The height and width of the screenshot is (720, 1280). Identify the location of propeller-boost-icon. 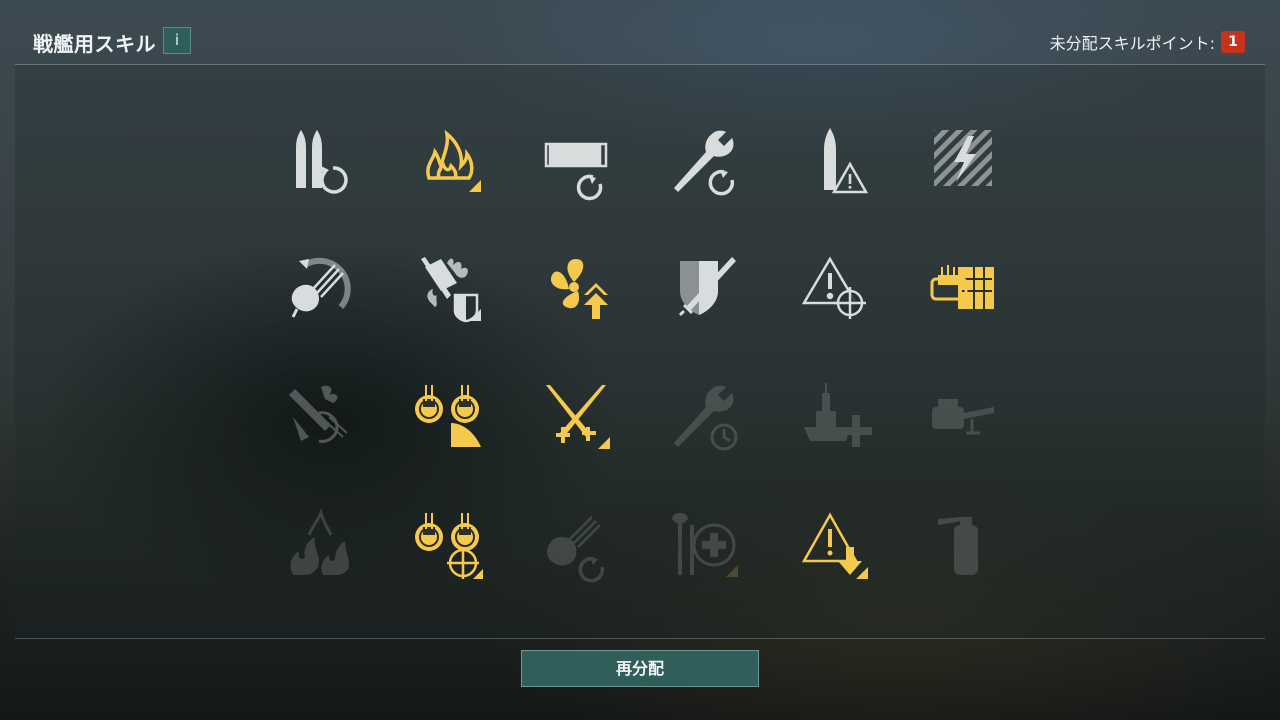
(579, 289).